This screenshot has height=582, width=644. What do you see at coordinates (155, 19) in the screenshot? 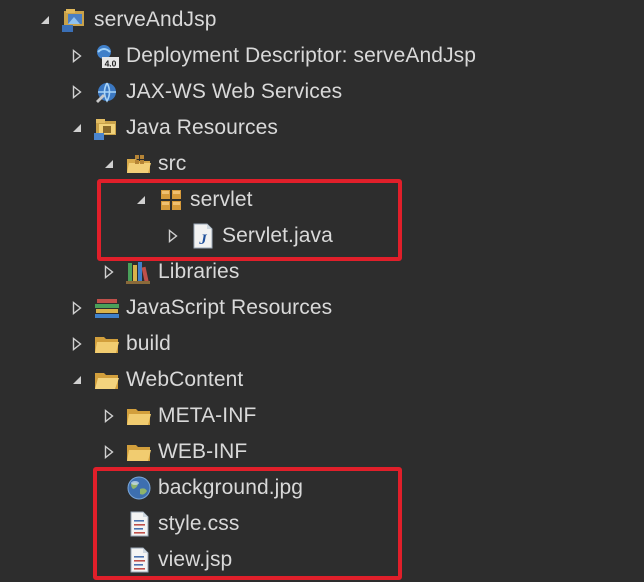
I see `tree-item-label: serveAndJsp` at bounding box center [155, 19].